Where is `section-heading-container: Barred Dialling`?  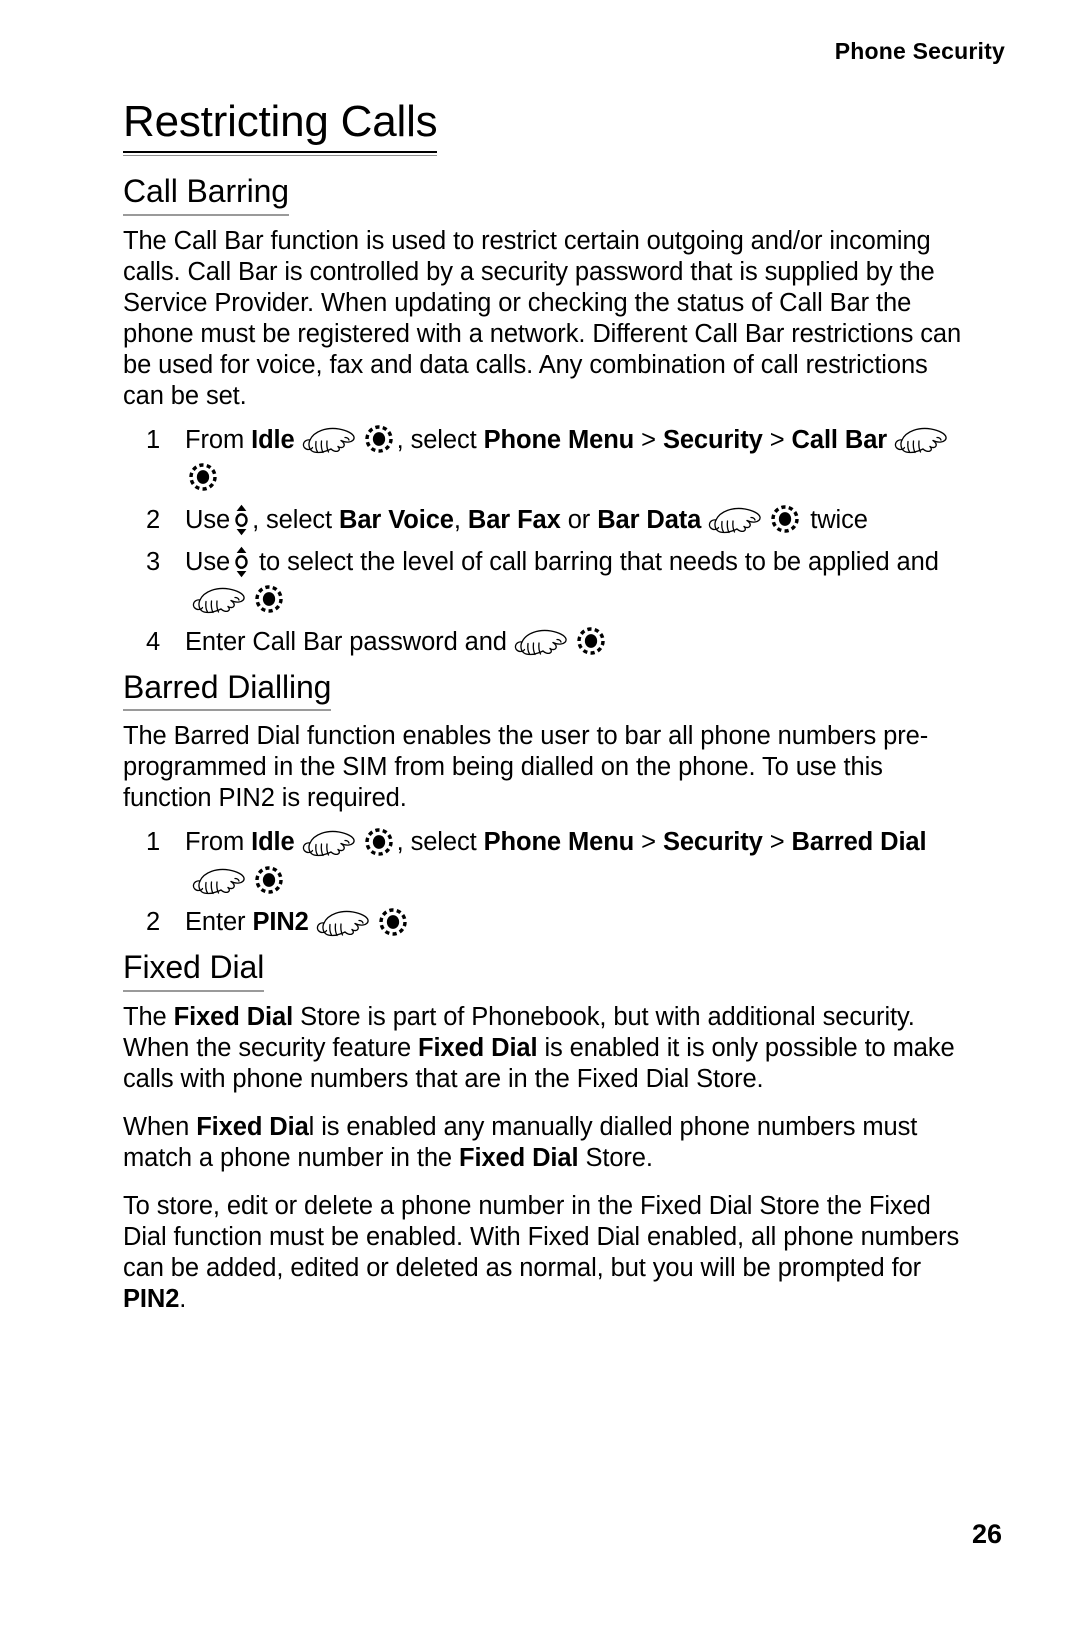 section-heading-container: Barred Dialling is located at coordinates (545, 691).